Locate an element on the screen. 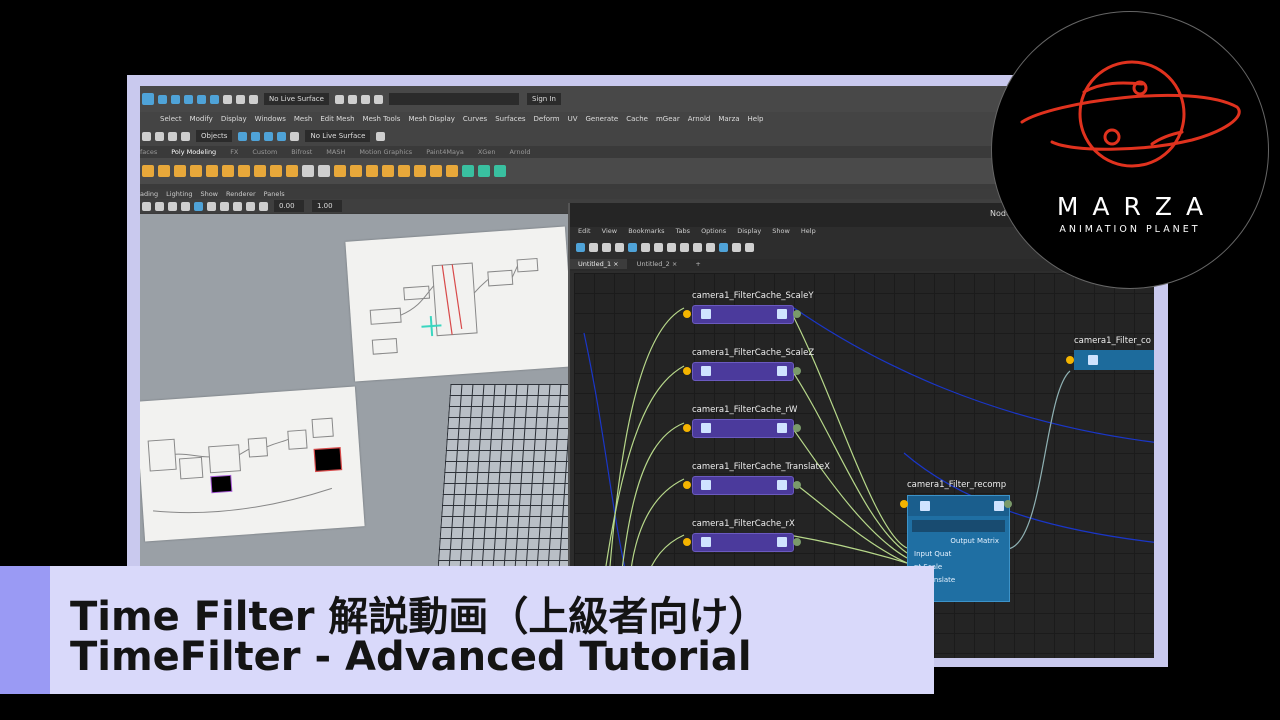 This screenshot has height=720, width=1280. history-icon is located at coordinates (253, 99).